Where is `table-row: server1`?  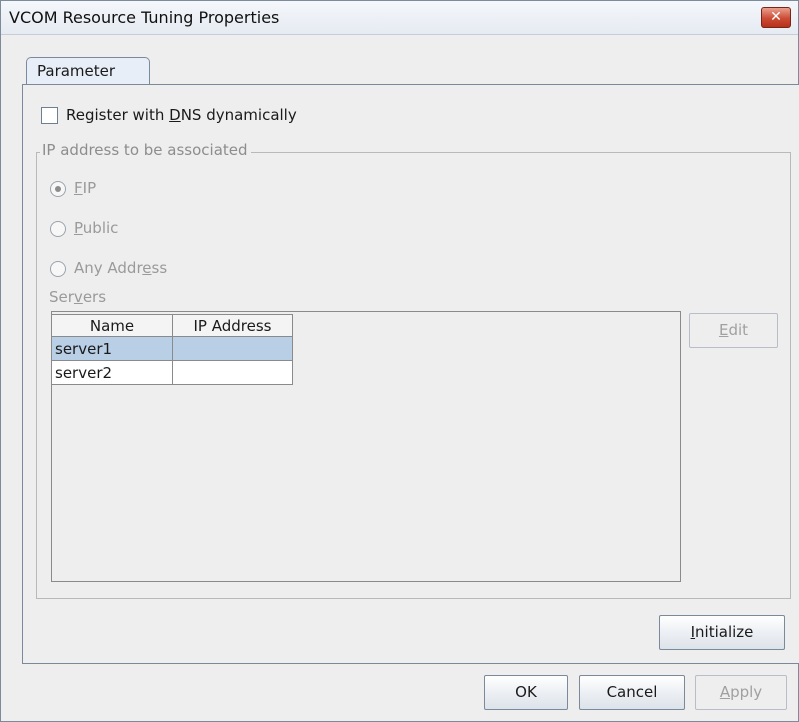
table-row: server1 is located at coordinates (172, 348).